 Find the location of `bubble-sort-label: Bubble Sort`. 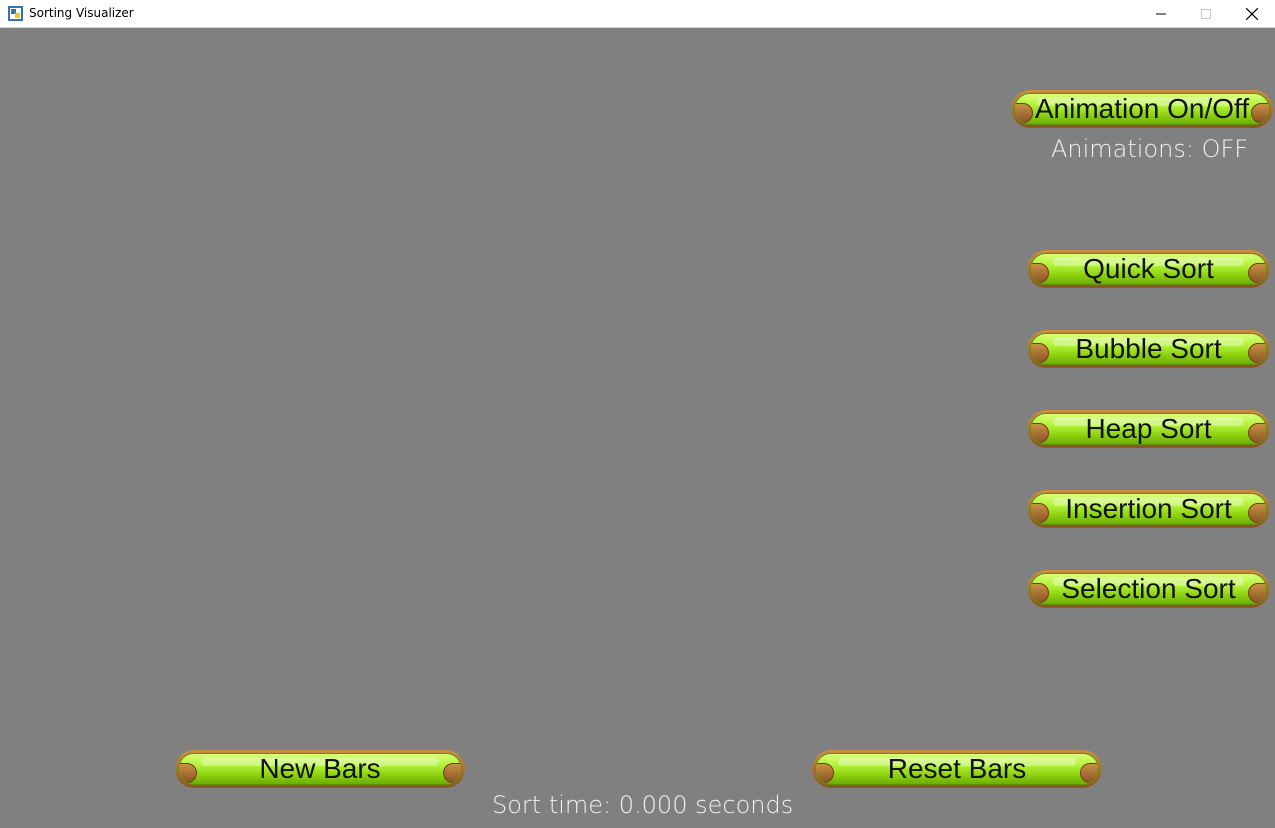

bubble-sort-label: Bubble Sort is located at coordinates (1148, 348).